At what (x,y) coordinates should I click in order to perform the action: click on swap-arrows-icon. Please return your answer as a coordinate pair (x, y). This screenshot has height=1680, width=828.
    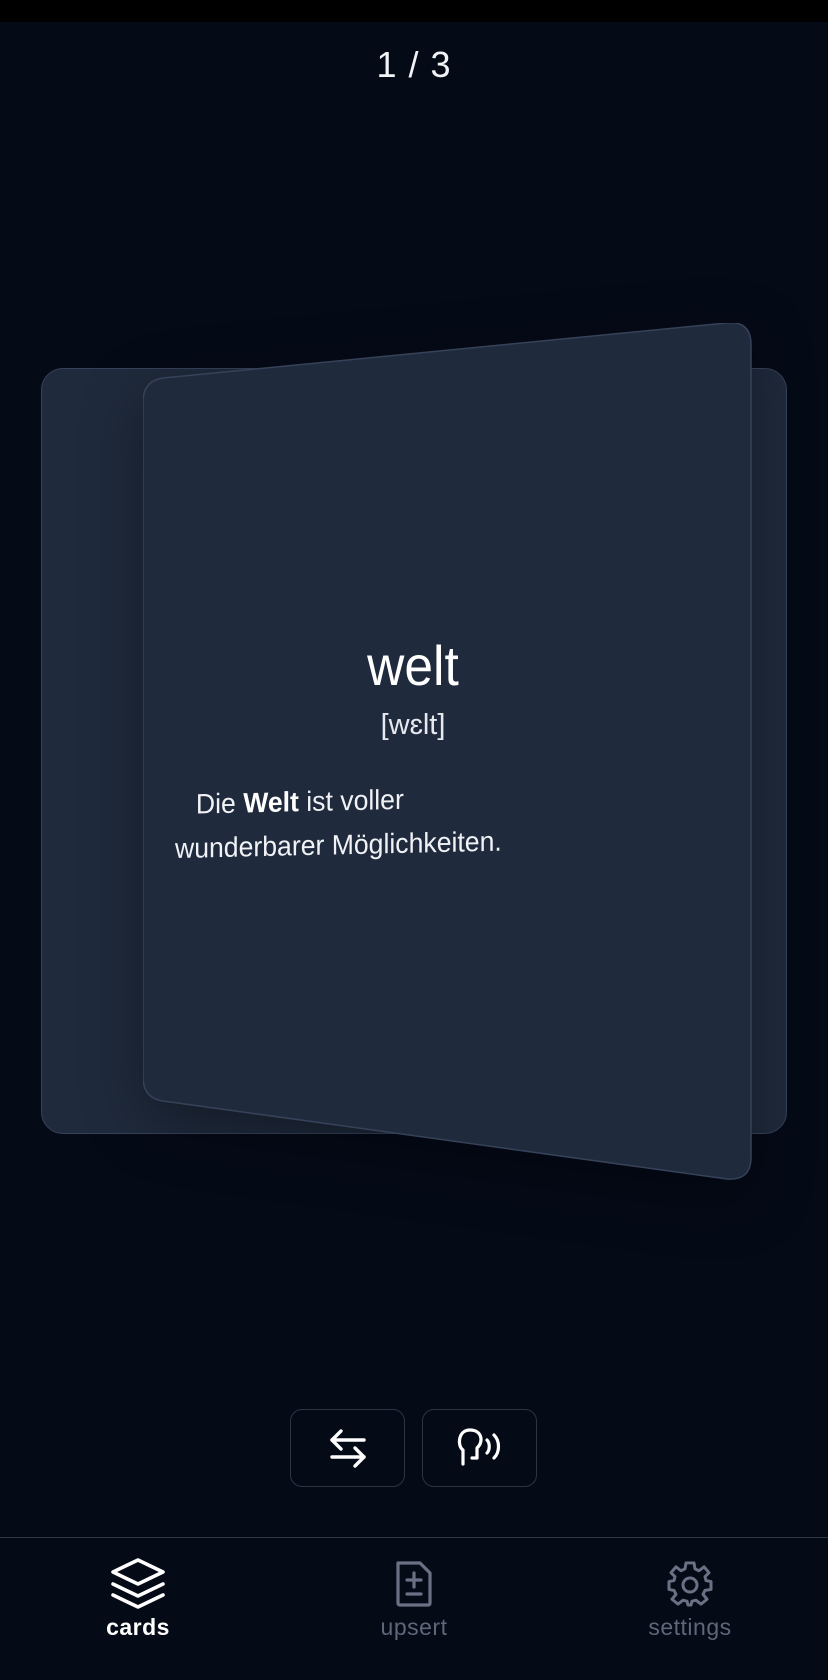
    Looking at the image, I should click on (347, 1448).